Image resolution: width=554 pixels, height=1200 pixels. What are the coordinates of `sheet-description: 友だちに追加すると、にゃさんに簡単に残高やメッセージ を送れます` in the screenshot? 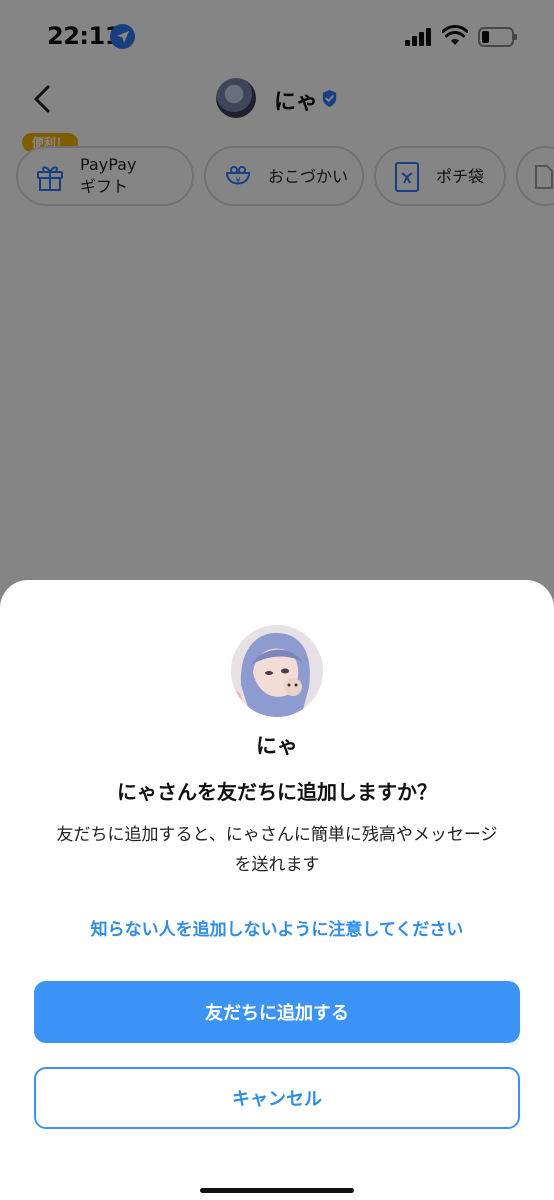 It's located at (277, 850).